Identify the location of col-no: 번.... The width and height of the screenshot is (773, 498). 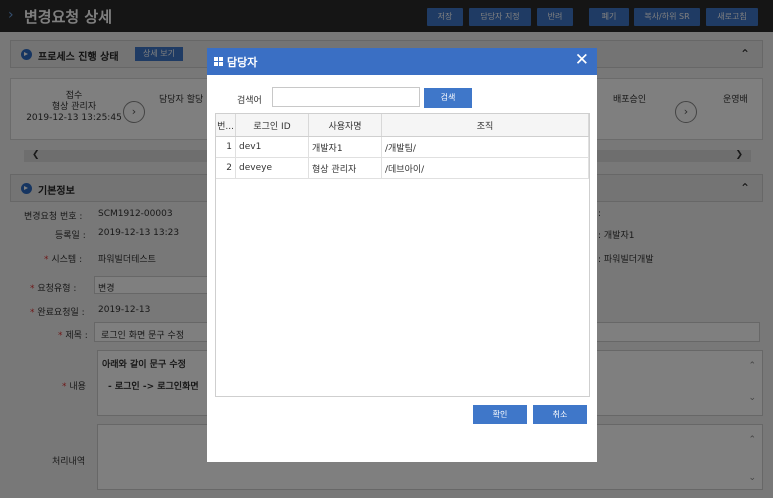
(226, 125).